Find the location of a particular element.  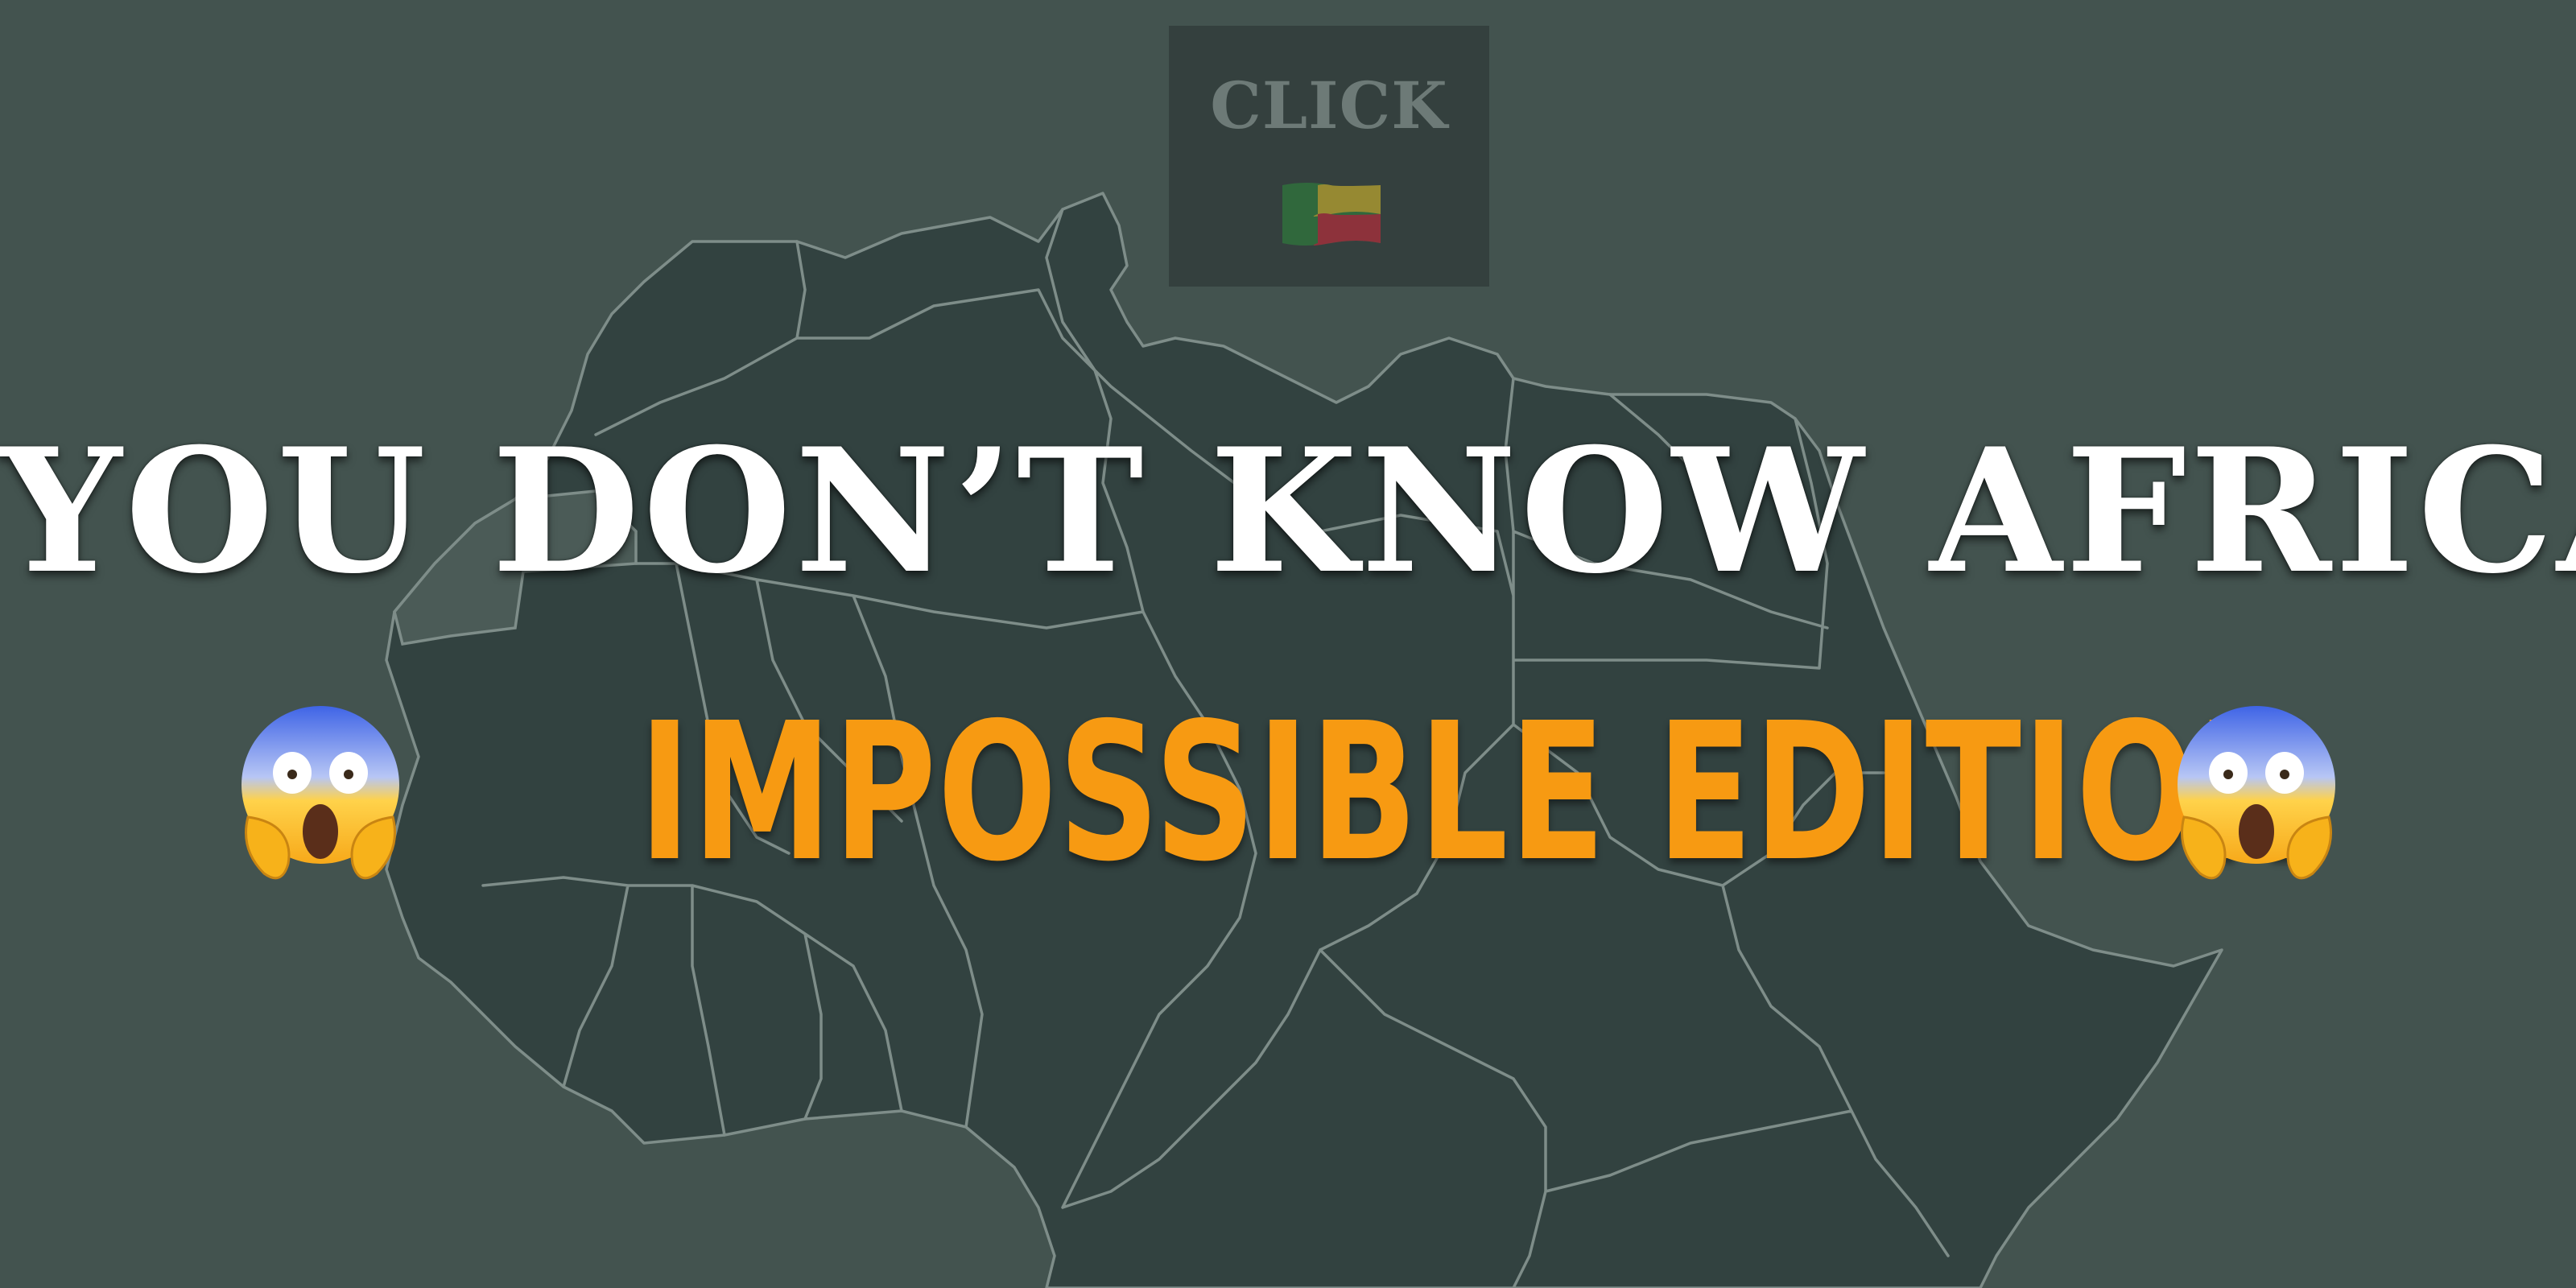

benin-flag-icon is located at coordinates (1331, 214).